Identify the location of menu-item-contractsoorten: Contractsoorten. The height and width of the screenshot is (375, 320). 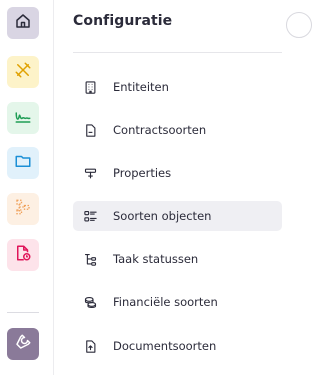
(177, 130).